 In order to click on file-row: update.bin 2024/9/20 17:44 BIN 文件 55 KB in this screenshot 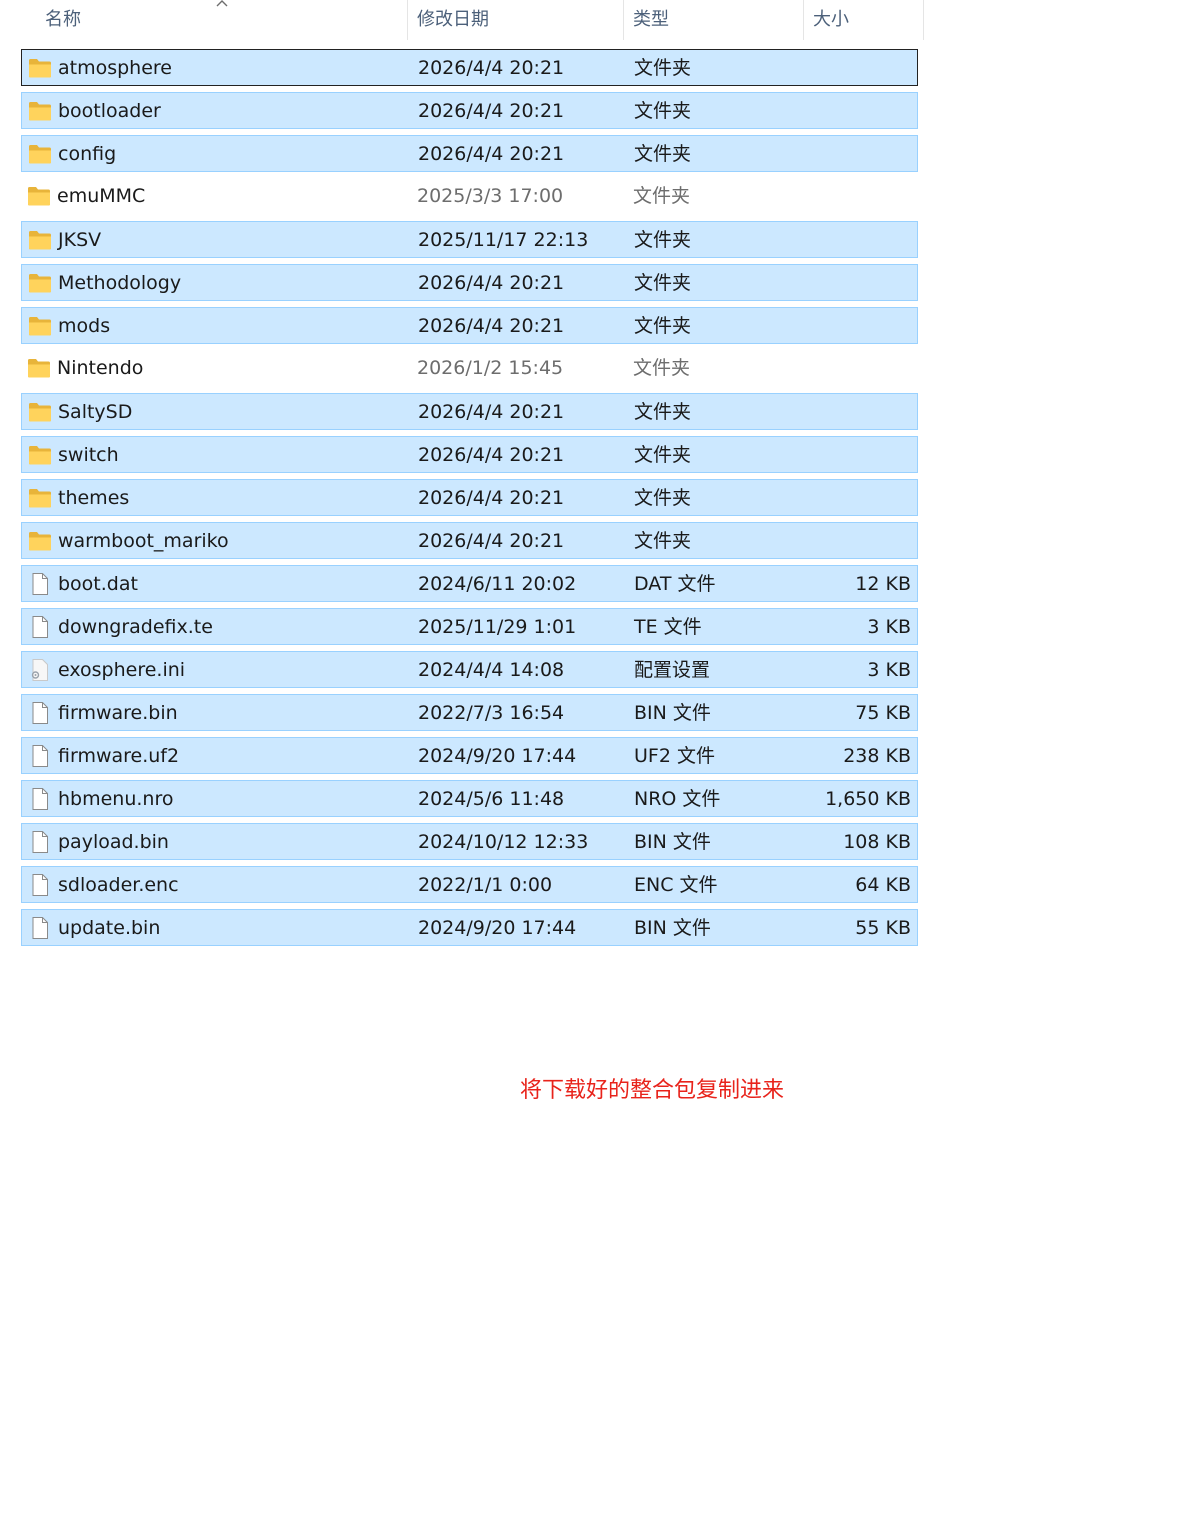, I will do `click(469, 927)`.